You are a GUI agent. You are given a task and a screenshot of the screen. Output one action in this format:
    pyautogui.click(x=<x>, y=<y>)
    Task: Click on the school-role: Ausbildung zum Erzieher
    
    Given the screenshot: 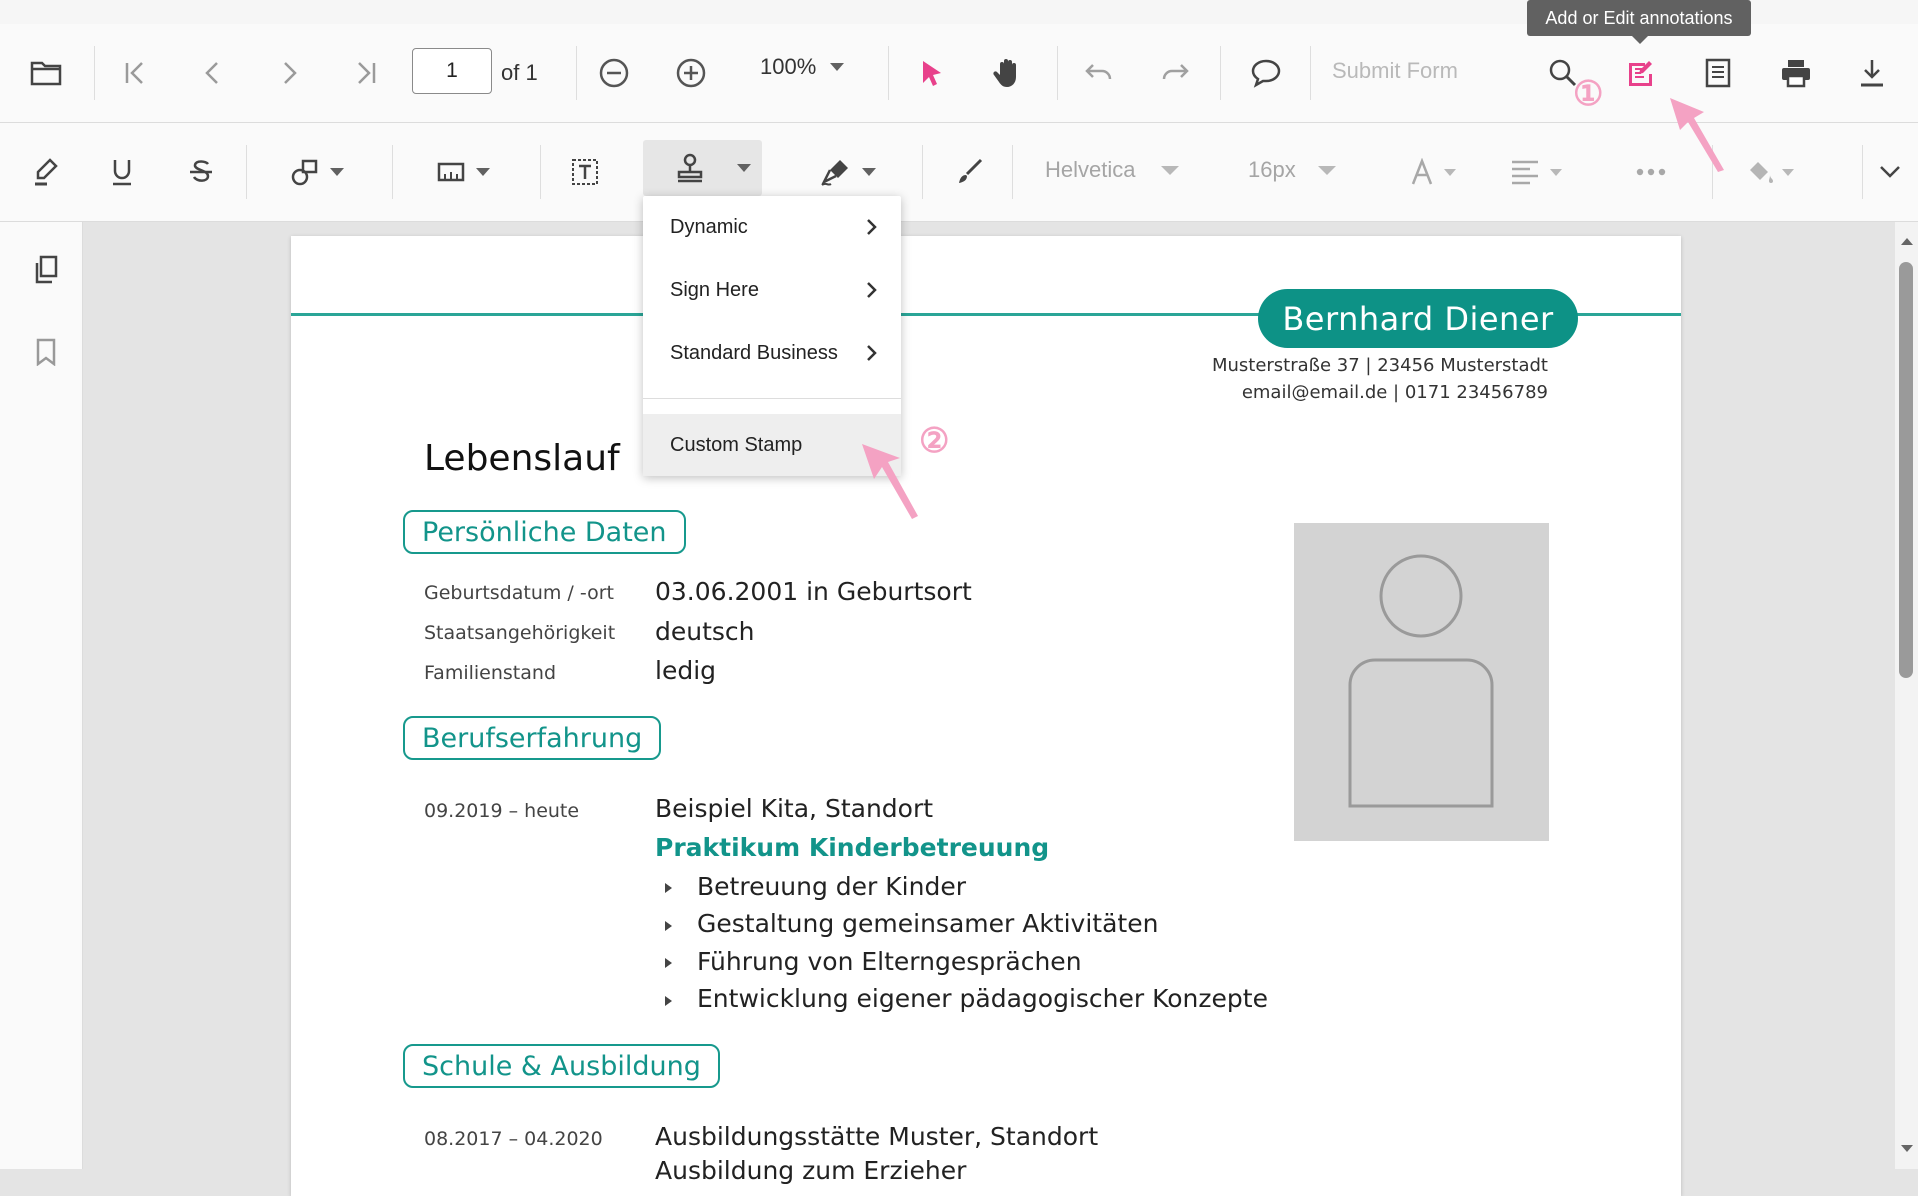 What is the action you would take?
    pyautogui.click(x=811, y=1170)
    